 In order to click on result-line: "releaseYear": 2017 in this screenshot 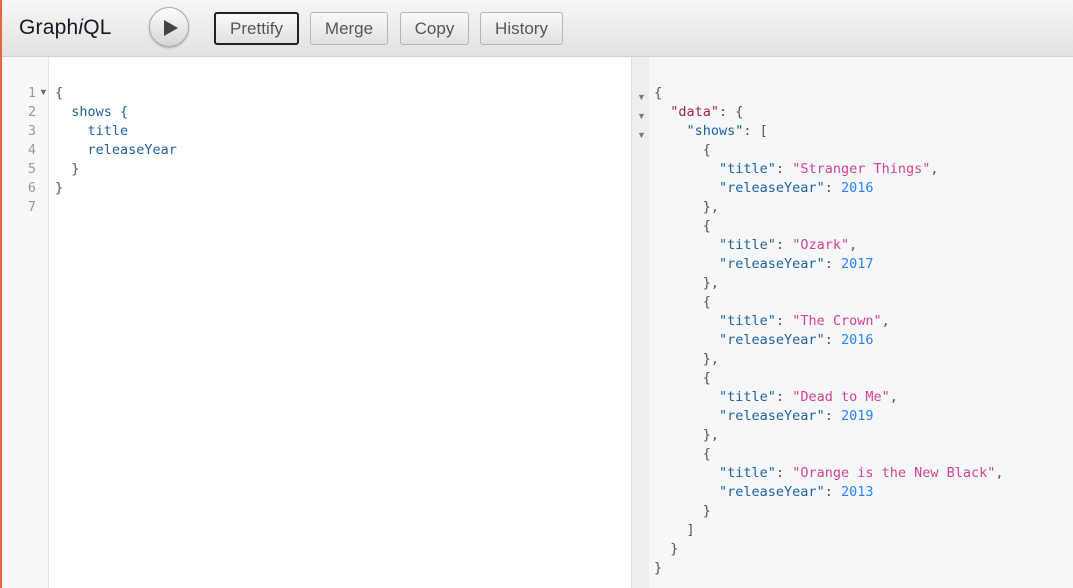, I will do `click(796, 264)`.